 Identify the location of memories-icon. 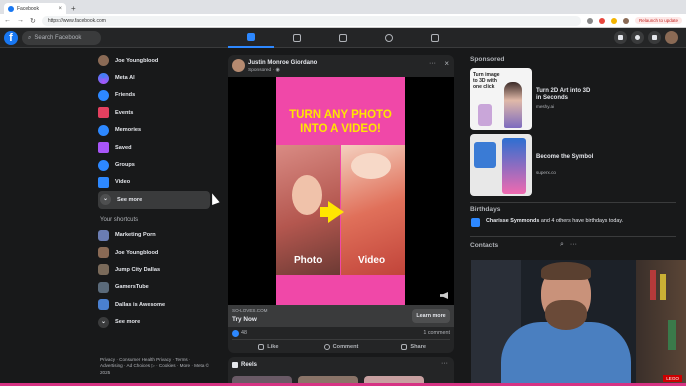
(103, 130).